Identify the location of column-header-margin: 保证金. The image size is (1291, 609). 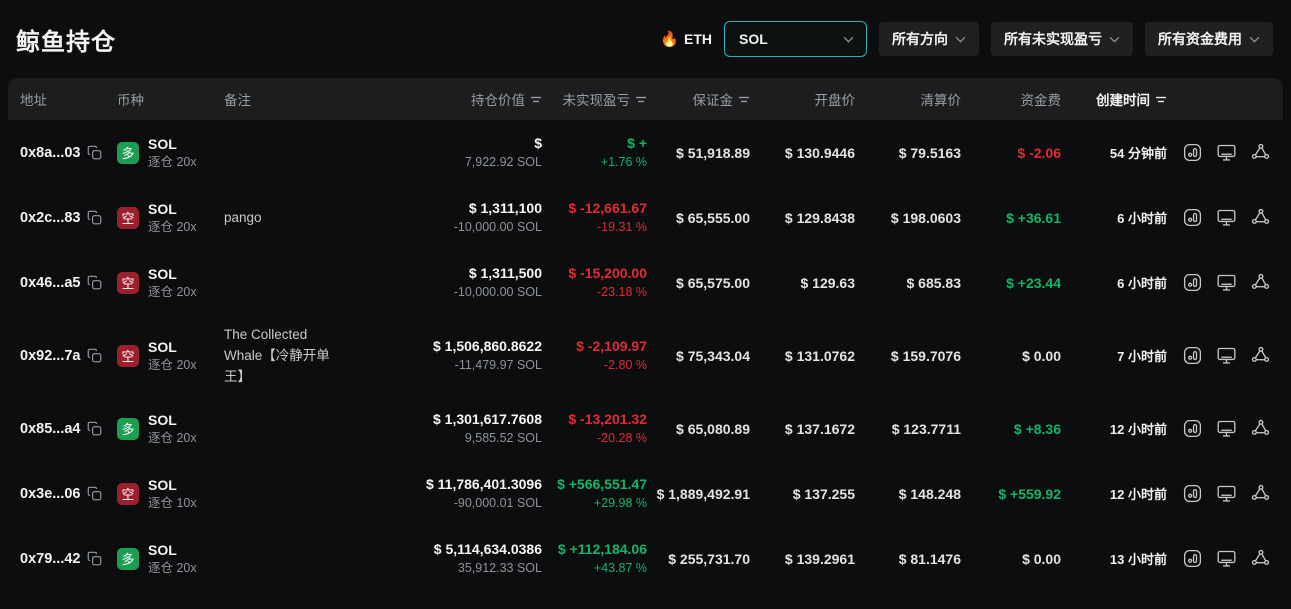
(698, 99).